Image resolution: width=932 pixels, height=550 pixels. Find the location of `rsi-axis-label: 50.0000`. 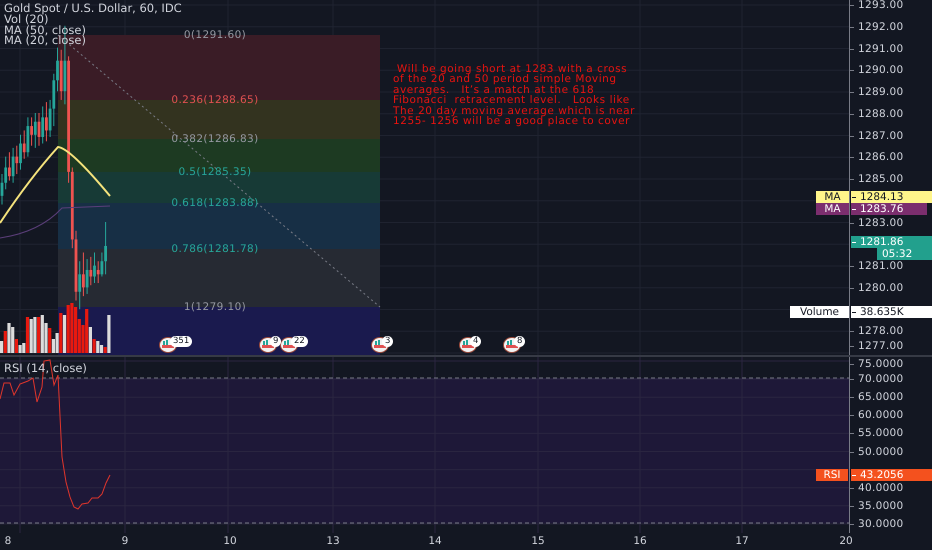

rsi-axis-label: 50.0000 is located at coordinates (877, 452).